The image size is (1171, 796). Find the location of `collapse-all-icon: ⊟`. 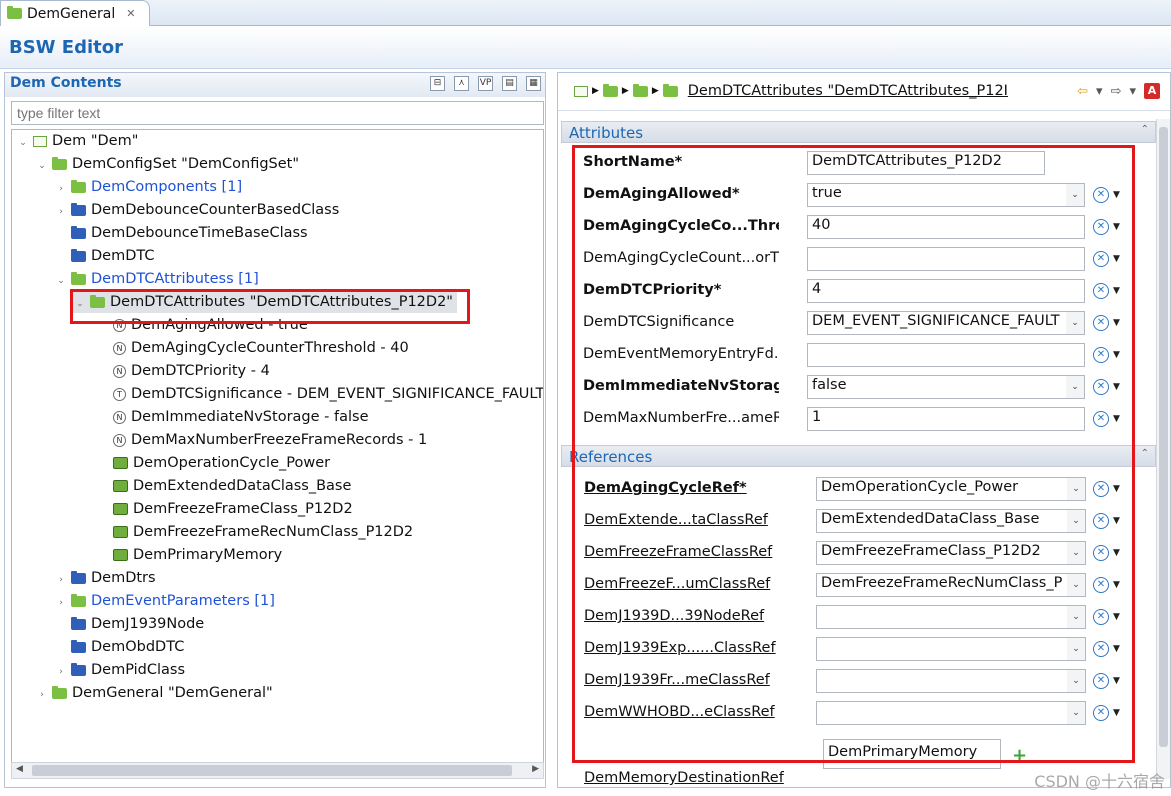

collapse-all-icon: ⊟ is located at coordinates (437, 83).